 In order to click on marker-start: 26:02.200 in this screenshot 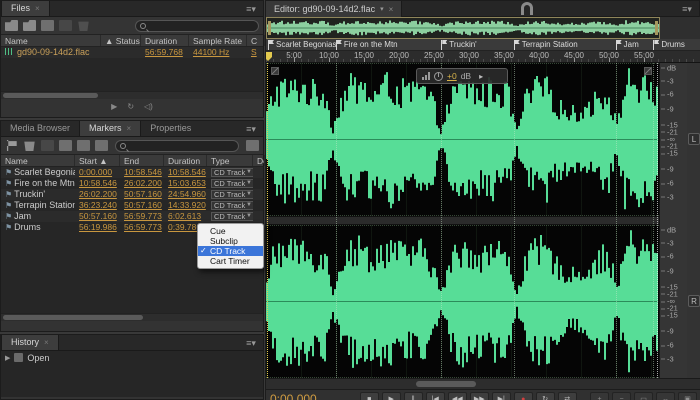, I will do `click(97, 194)`.